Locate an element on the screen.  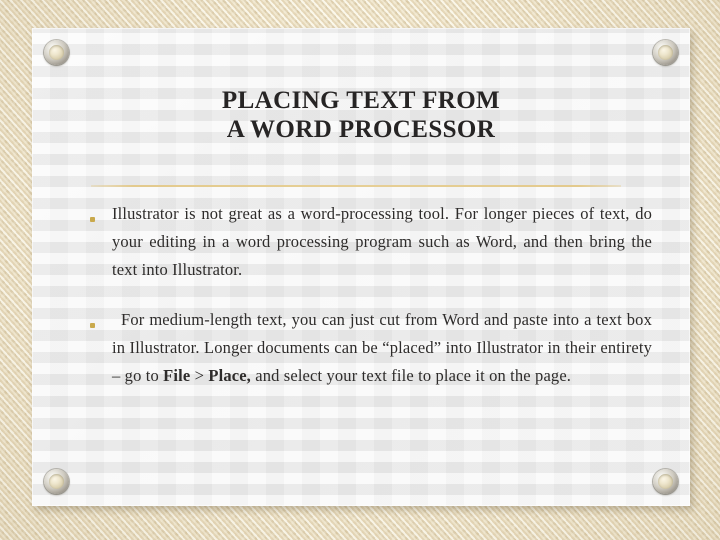
slide-title-line-2: A WORD PROCESSOR is located at coordinates (361, 129).